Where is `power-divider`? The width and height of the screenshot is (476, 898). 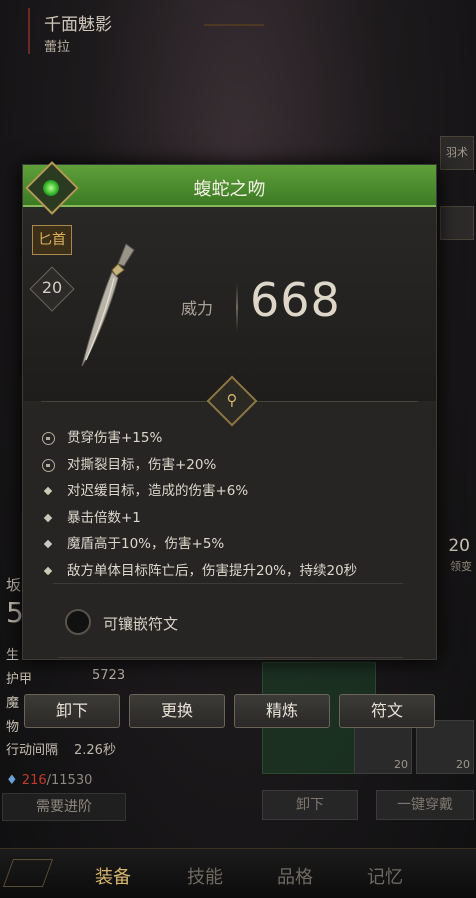
power-divider is located at coordinates (237, 307).